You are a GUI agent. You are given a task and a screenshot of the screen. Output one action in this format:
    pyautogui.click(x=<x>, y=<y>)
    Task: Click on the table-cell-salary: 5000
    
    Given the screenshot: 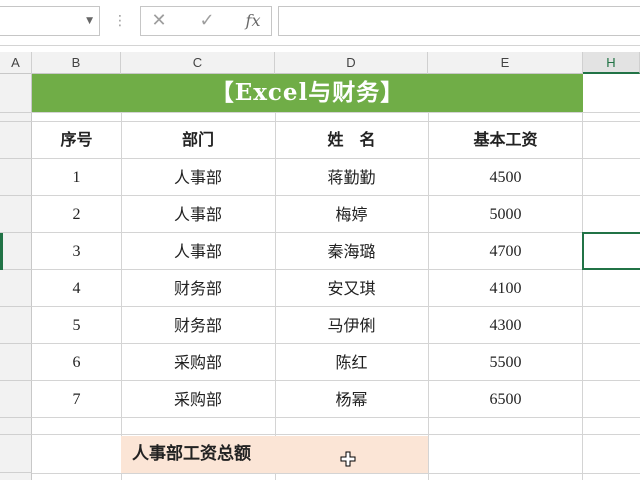 What is the action you would take?
    pyautogui.click(x=505, y=214)
    